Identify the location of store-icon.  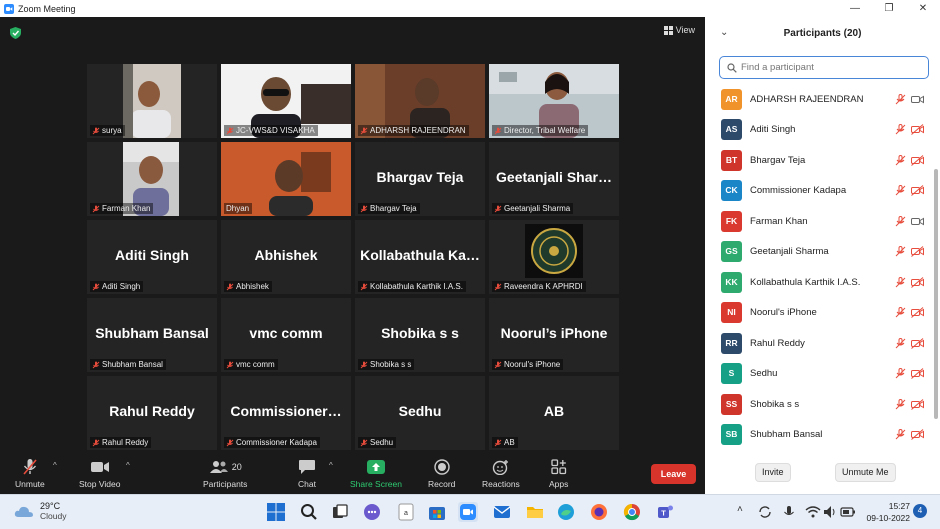
(437, 512).